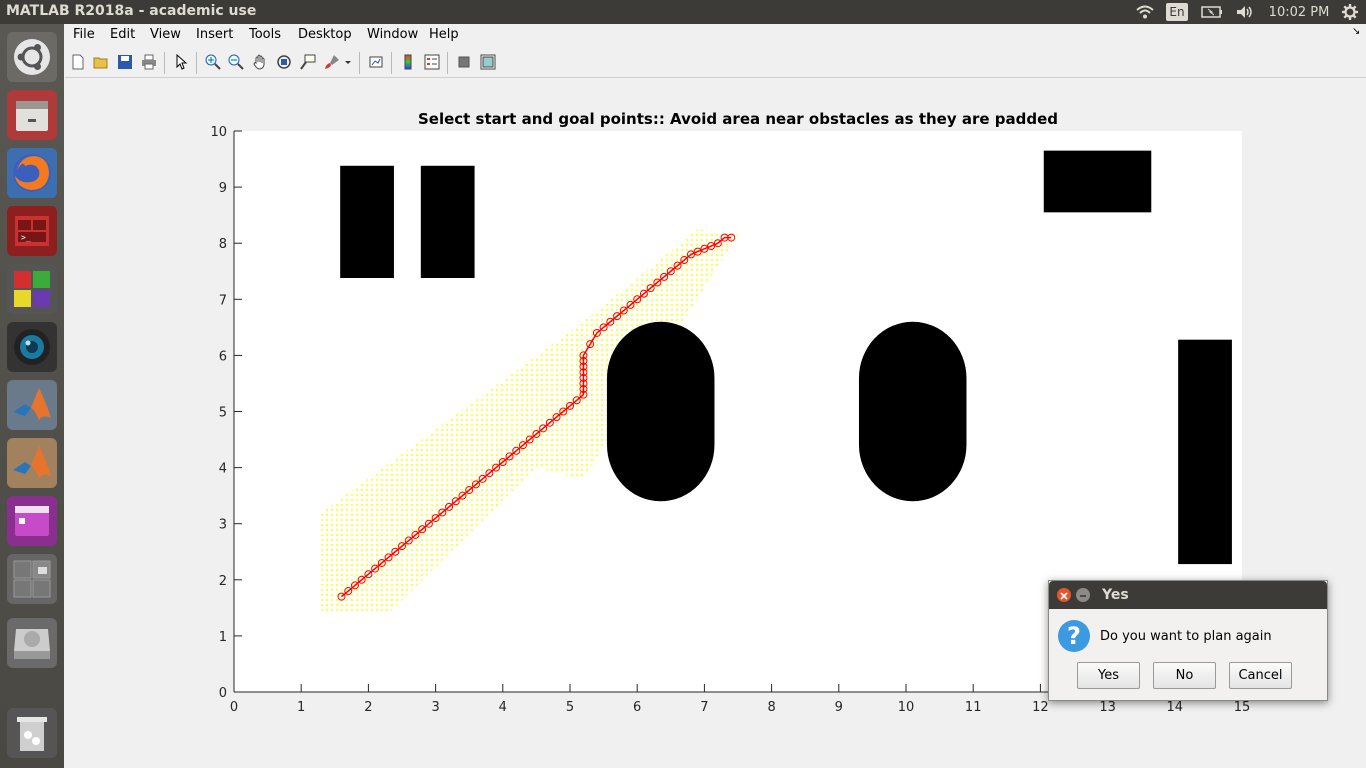 The image size is (1366, 768). I want to click on workspace-switcher-icon, so click(32, 579).